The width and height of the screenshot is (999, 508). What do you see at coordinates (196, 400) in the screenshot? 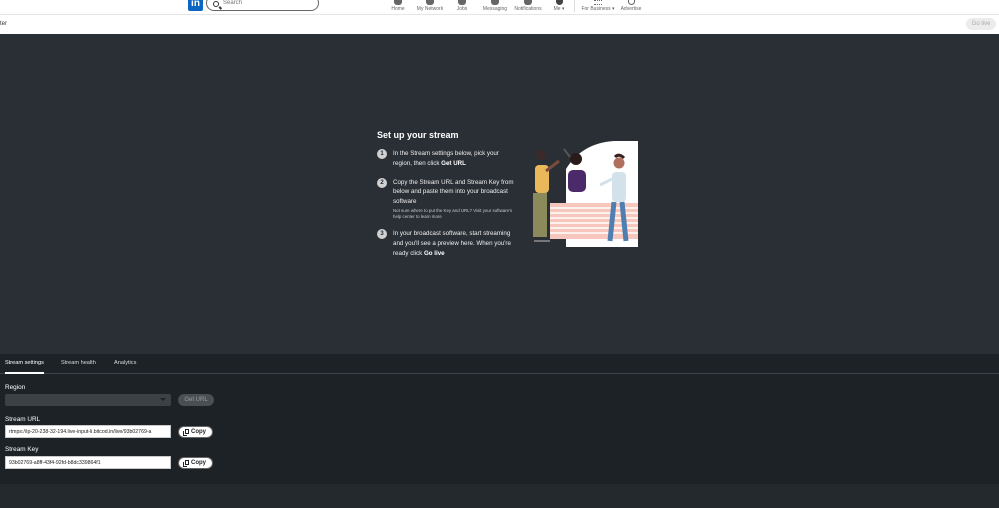
I see `get-url-button: Get URL` at bounding box center [196, 400].